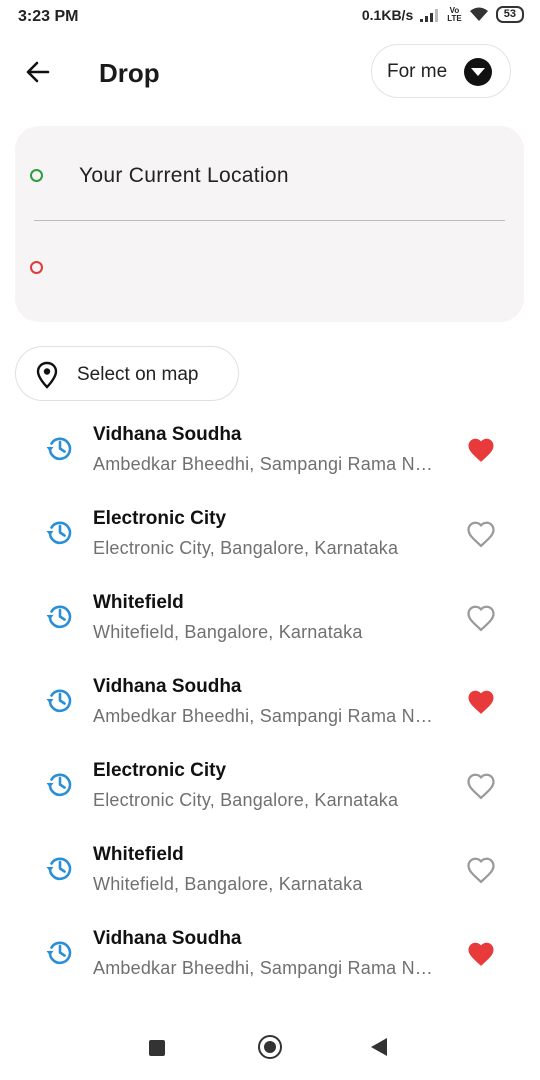  I want to click on map-pin-icon, so click(47, 375).